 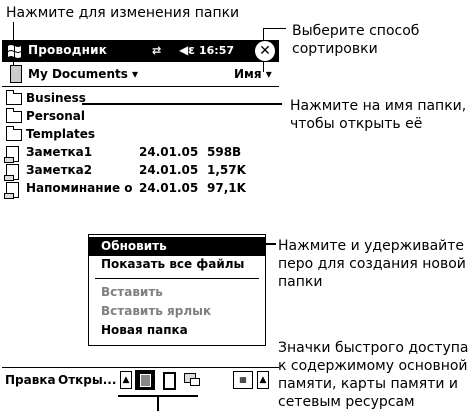 What do you see at coordinates (145, 380) in the screenshot?
I see `main-memory-icon` at bounding box center [145, 380].